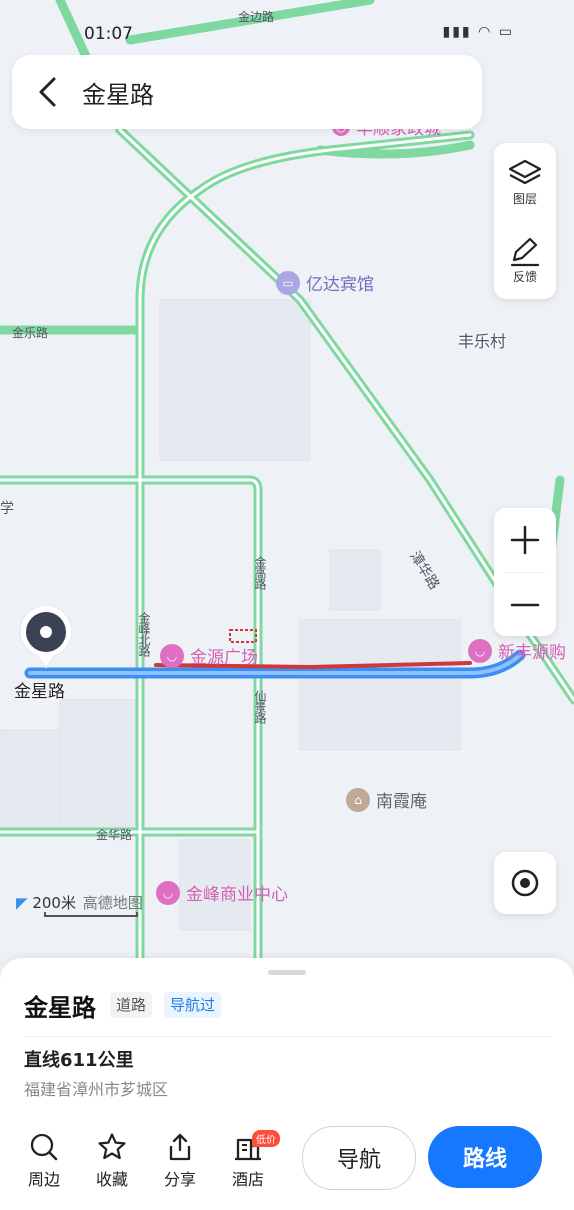 Image resolution: width=574 pixels, height=1210 pixels. Describe the element at coordinates (180, 1147) in the screenshot. I see `share-icon` at that location.